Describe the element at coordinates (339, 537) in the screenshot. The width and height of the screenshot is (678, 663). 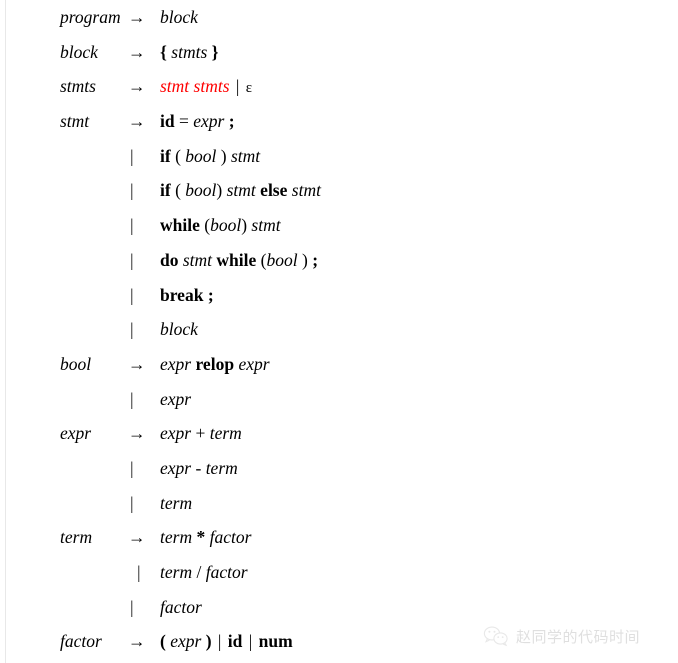
I see `production-row: term → term * factor` at that location.